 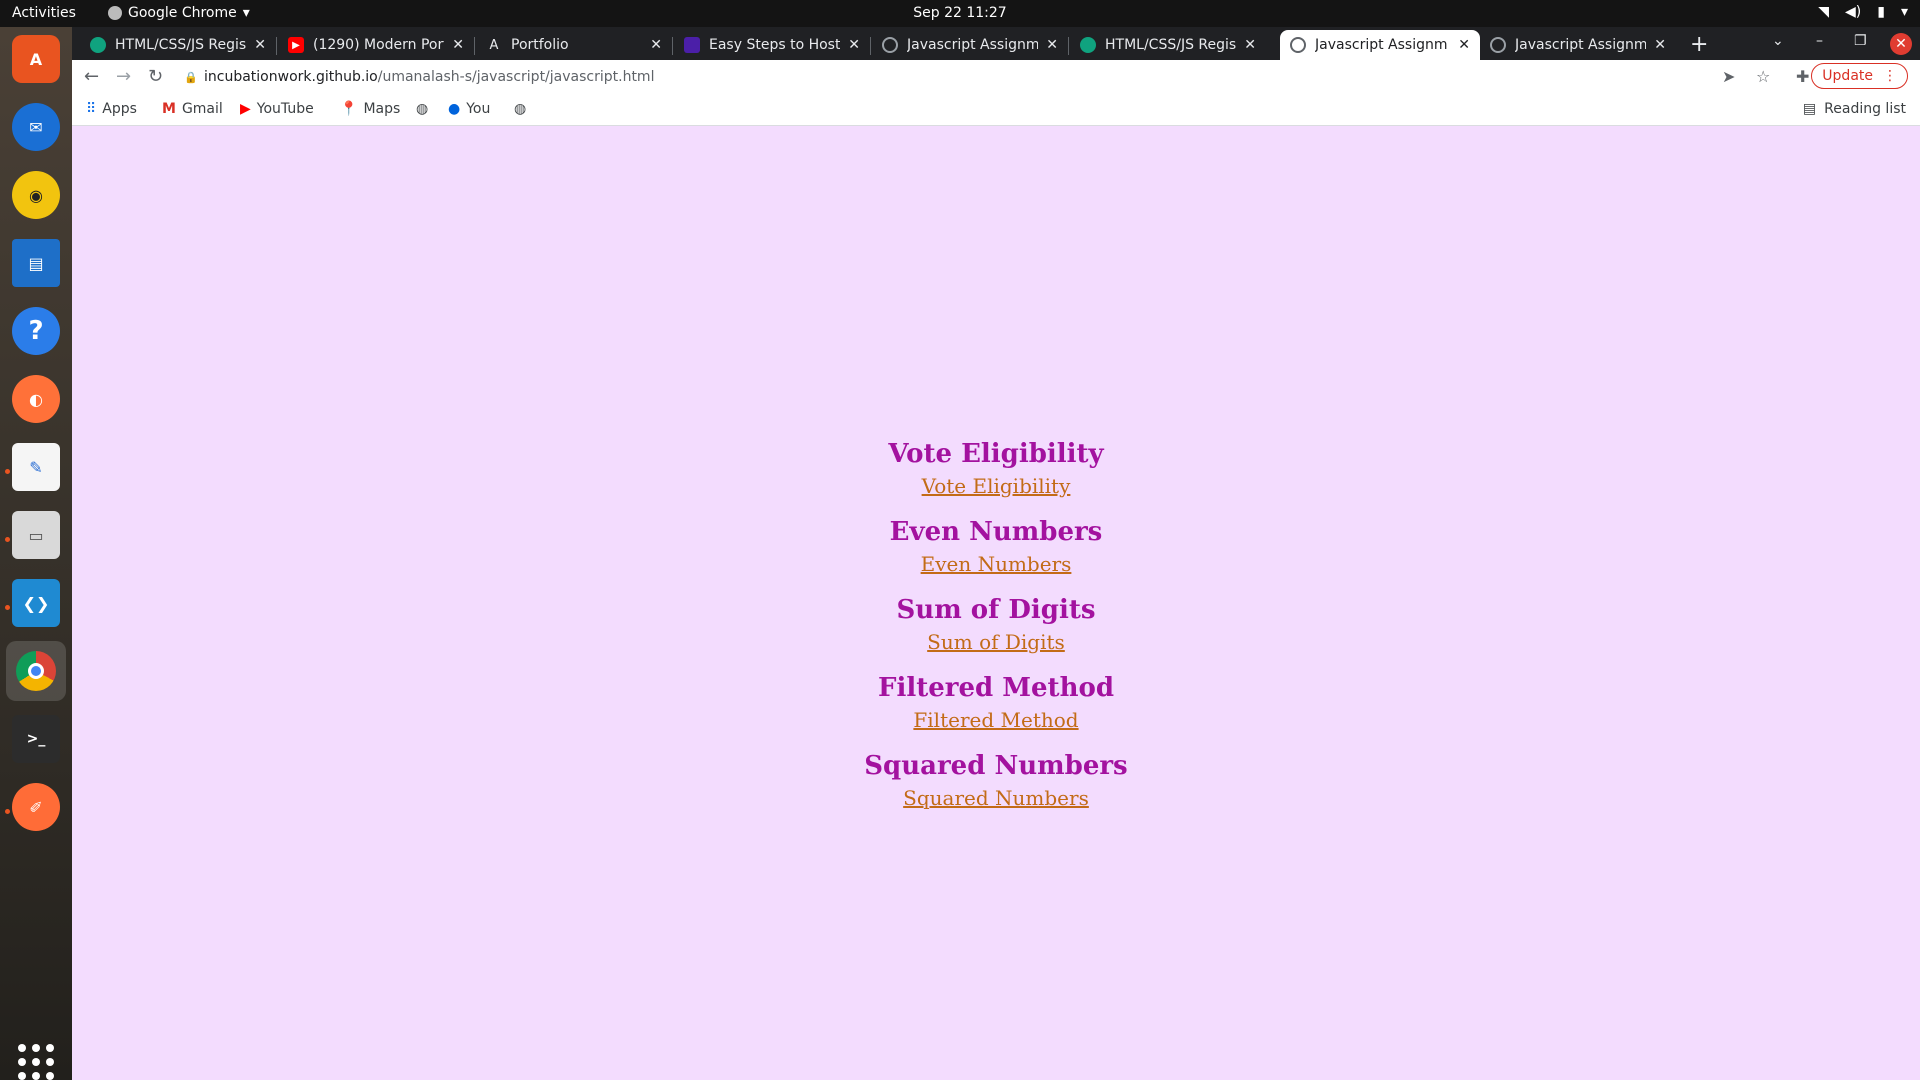 I want to click on chrome-icon, so click(x=36, y=671).